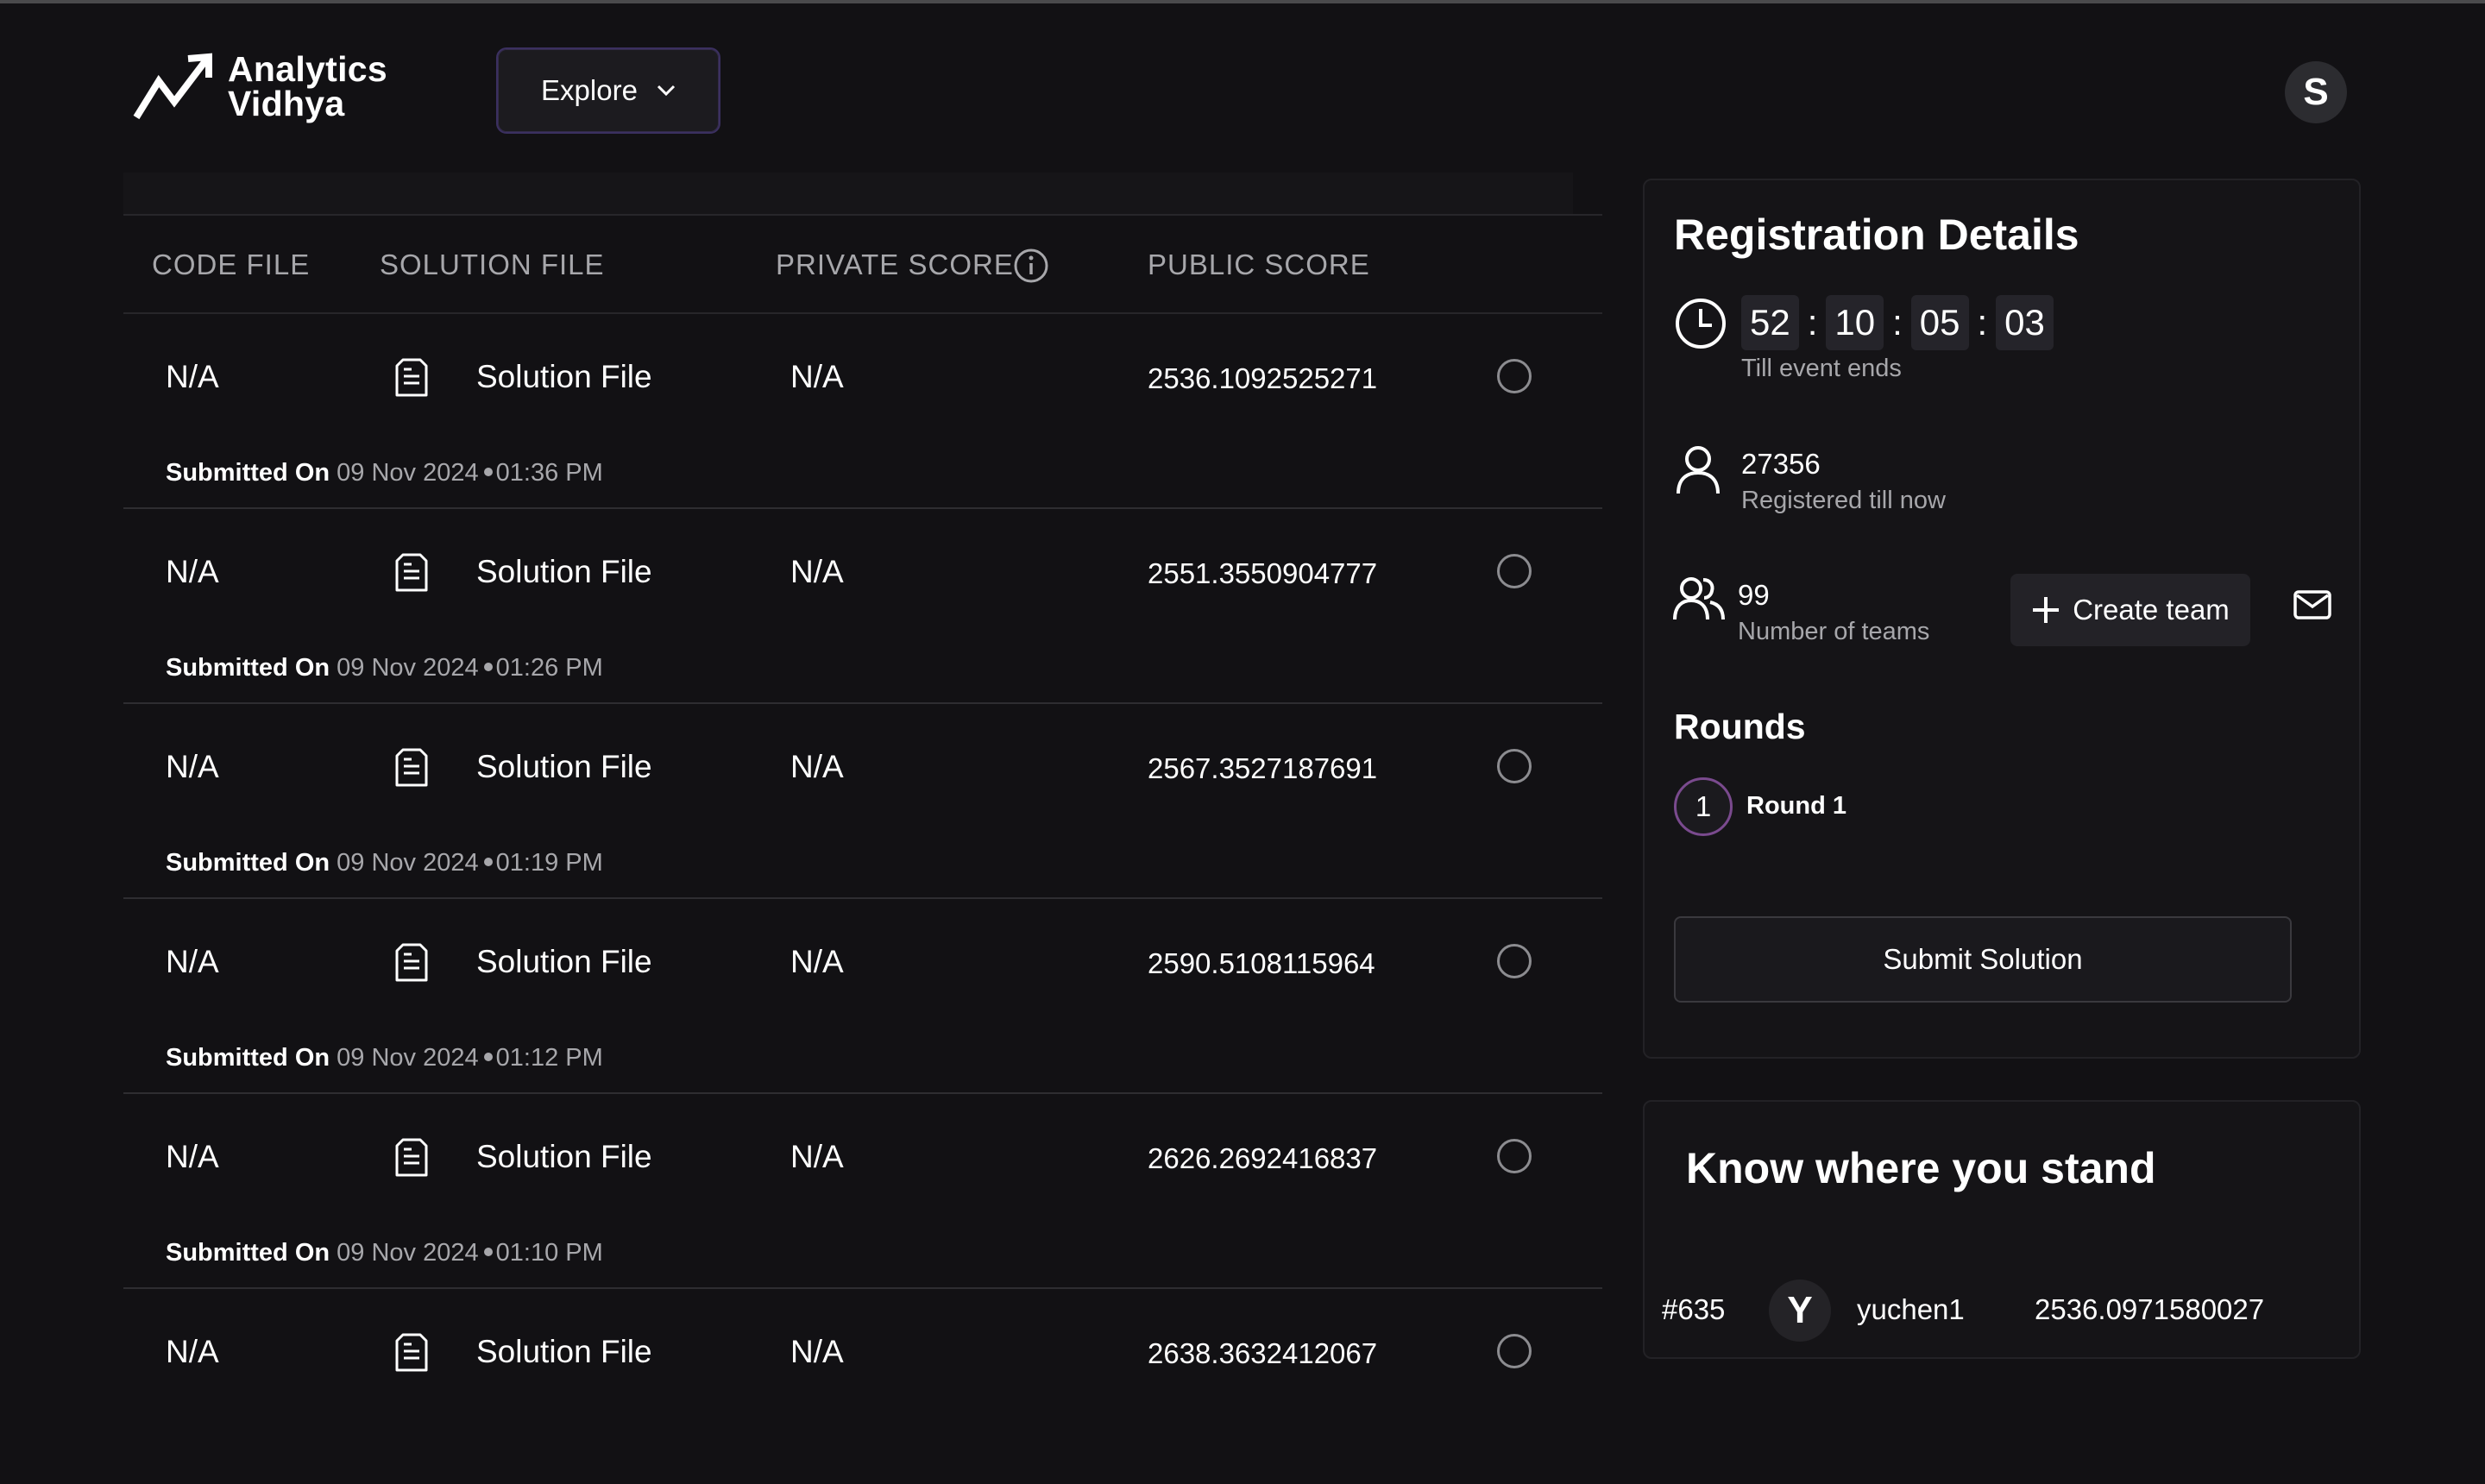 Image resolution: width=2485 pixels, height=1484 pixels. I want to click on create-team-label: Create team, so click(2151, 610).